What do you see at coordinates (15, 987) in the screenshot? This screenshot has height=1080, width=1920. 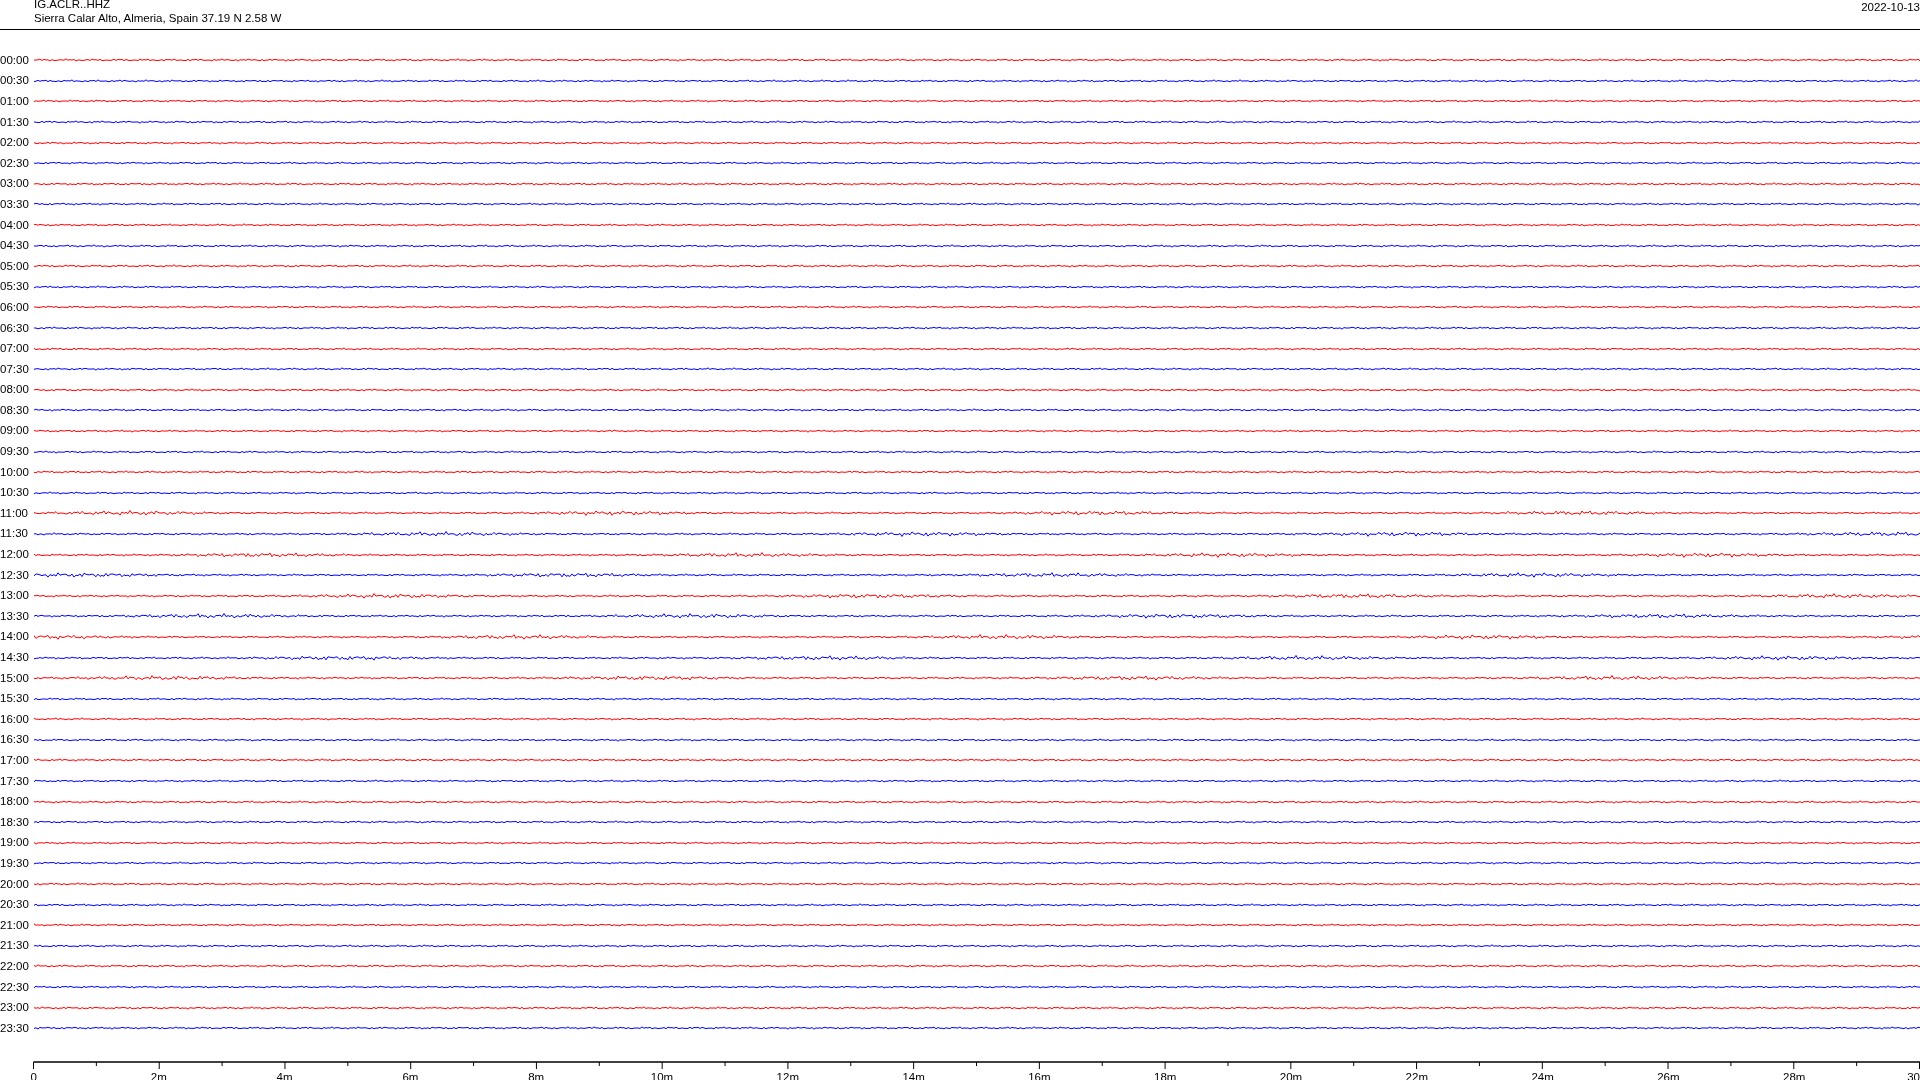 I see `time-label: 22:30` at bounding box center [15, 987].